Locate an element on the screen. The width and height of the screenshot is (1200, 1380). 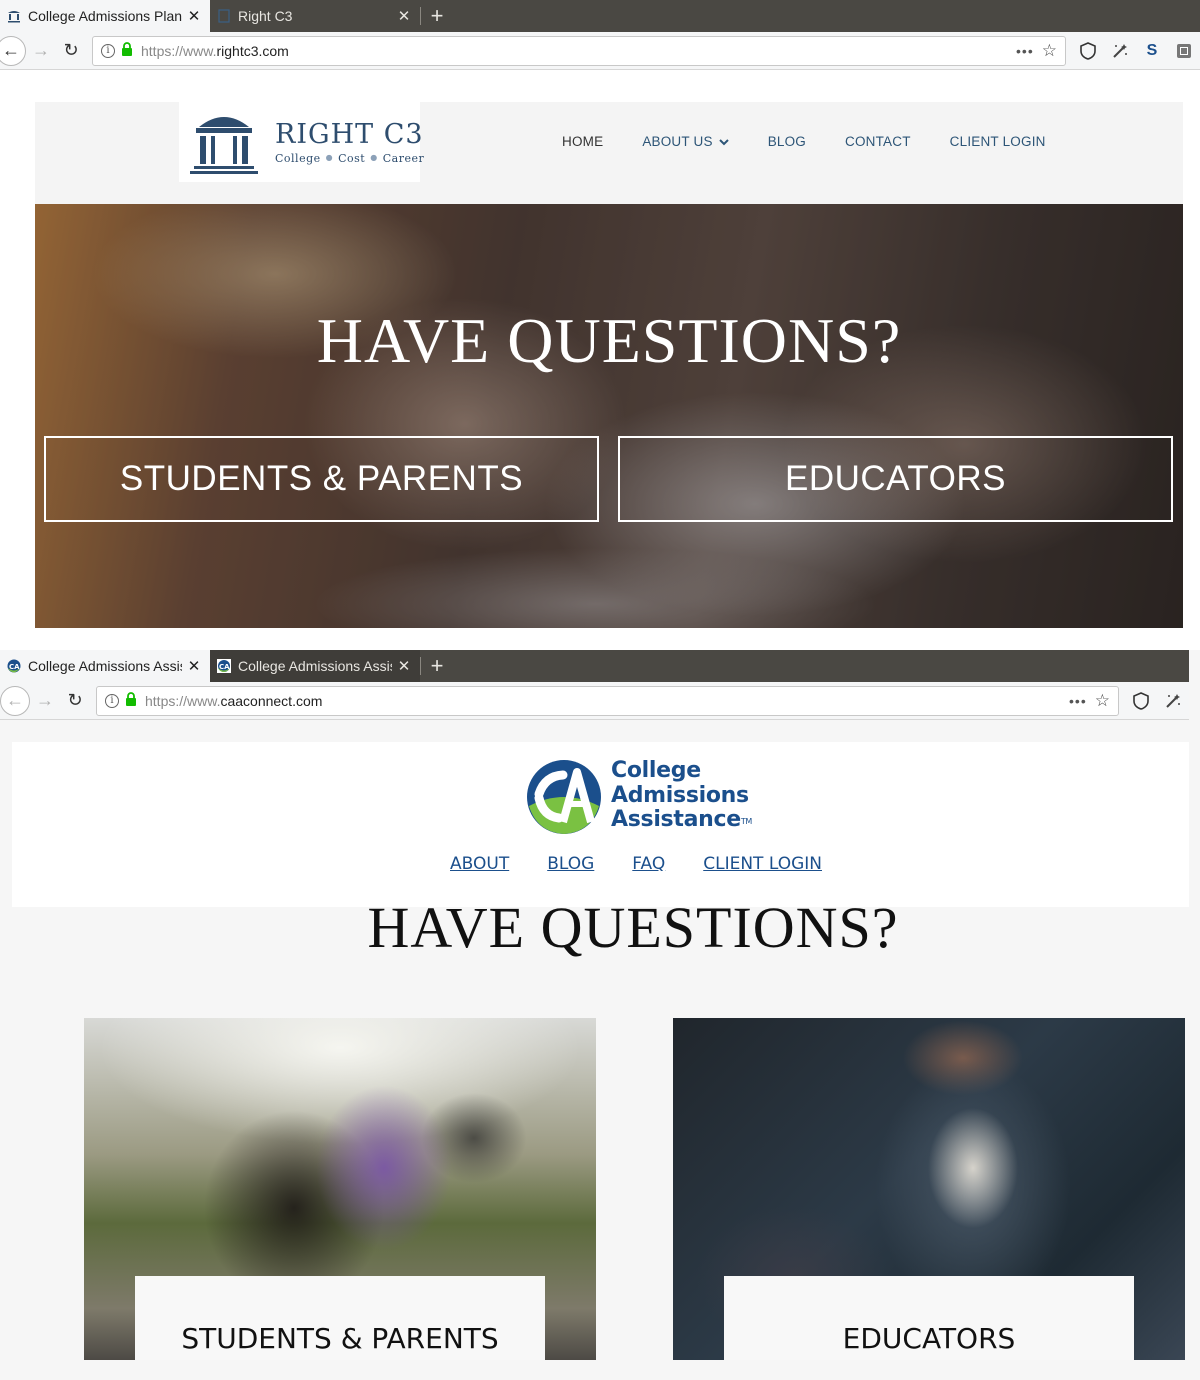
navigation-toolbar: ← → ↻ i https://www. rightc3.com ••• ☆ S is located at coordinates (600, 51).